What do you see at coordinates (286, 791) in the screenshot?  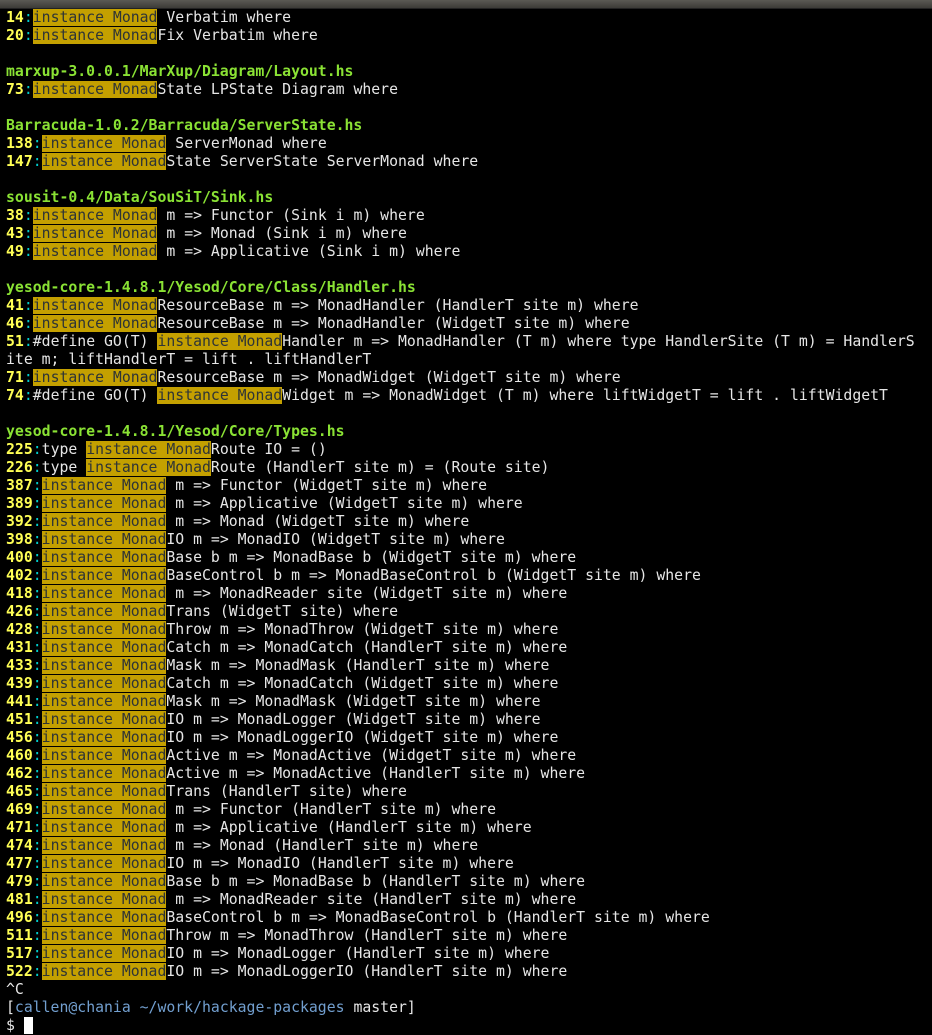 I see `match-suffix: Trans (HandlerT site) where` at bounding box center [286, 791].